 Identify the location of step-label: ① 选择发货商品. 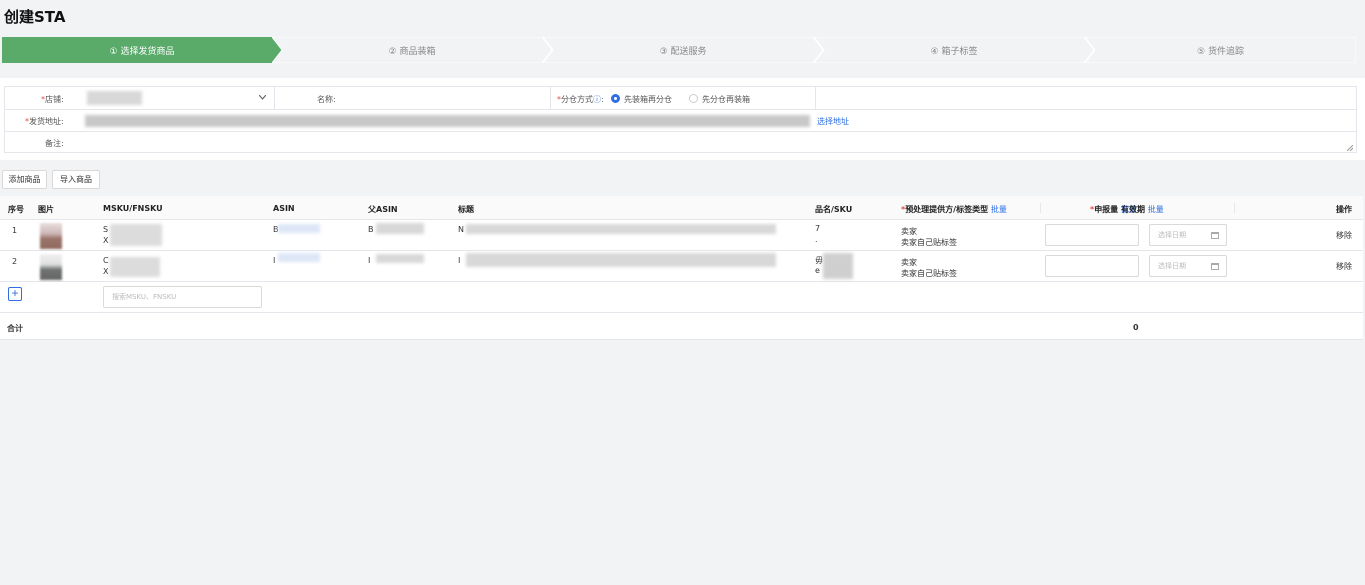
(142, 51).